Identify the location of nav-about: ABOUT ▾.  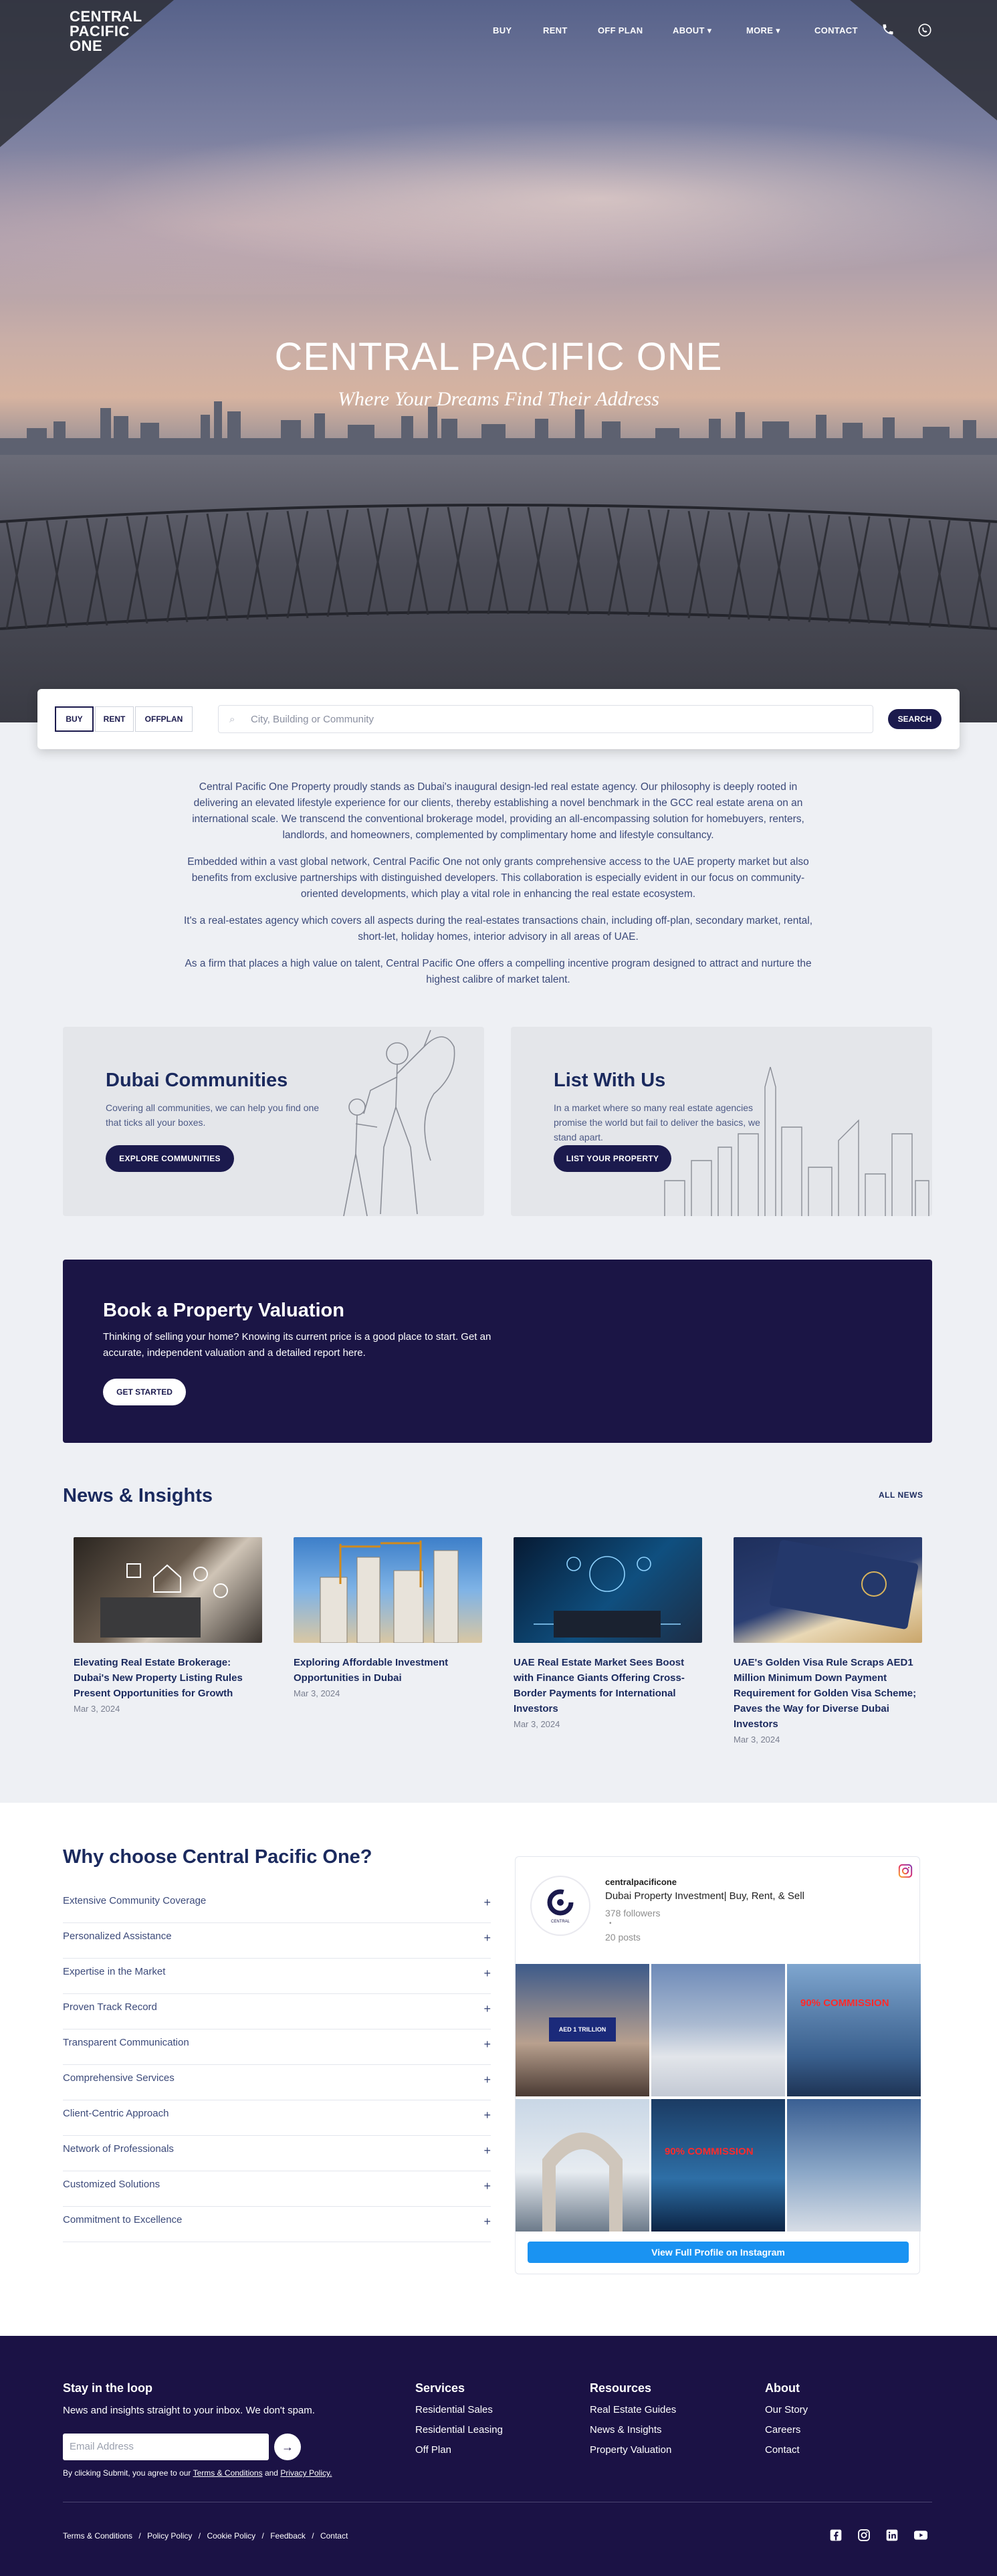
(692, 30).